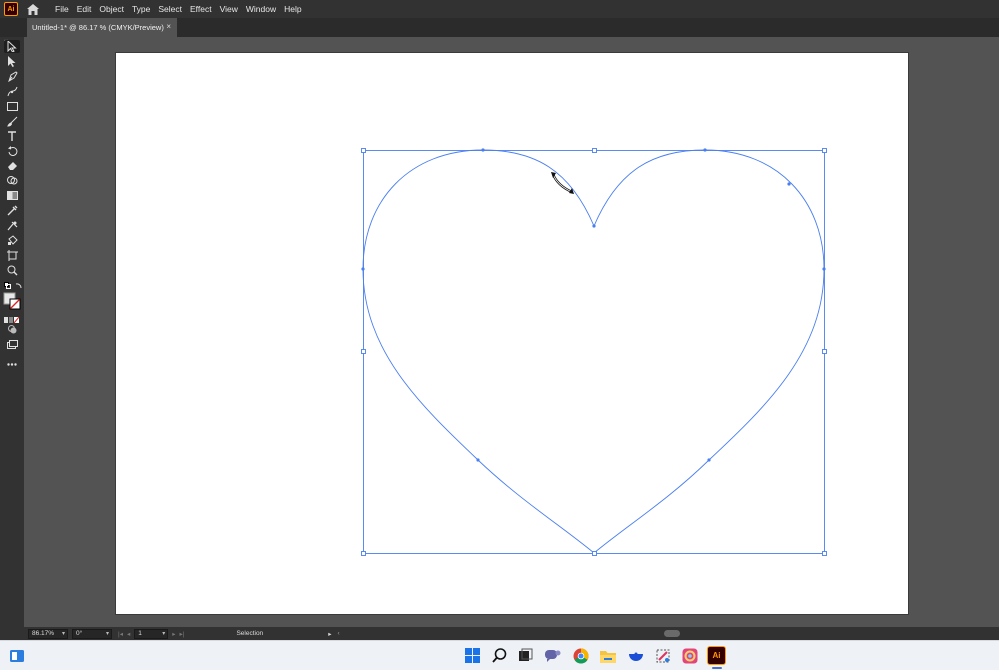 This screenshot has width=999, height=670. Describe the element at coordinates (120, 634) in the screenshot. I see `first-artboard-icon: |◂` at that location.